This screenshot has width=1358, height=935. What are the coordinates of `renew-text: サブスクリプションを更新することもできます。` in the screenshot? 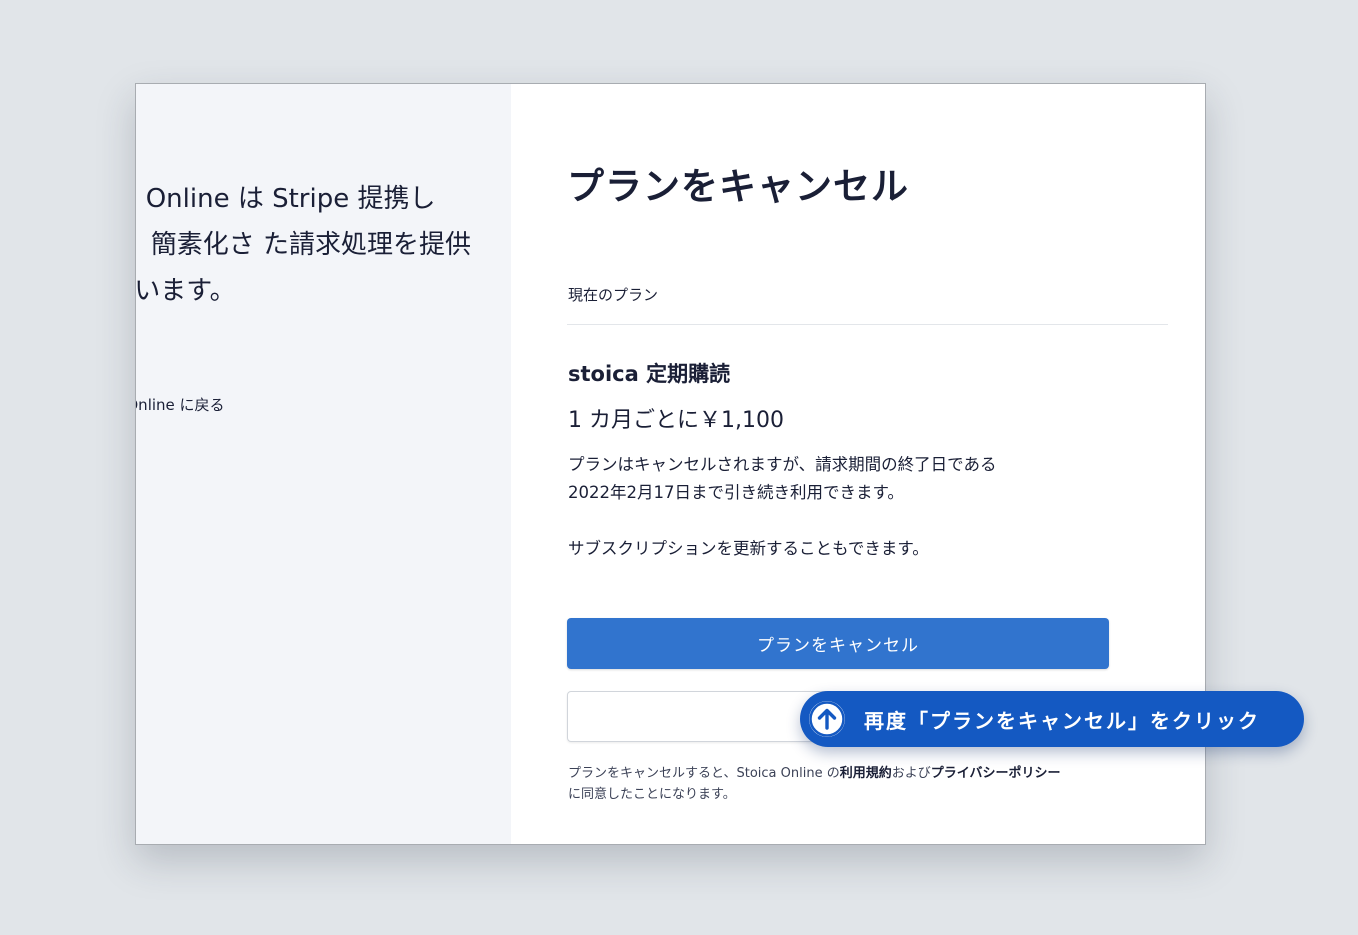 It's located at (748, 548).